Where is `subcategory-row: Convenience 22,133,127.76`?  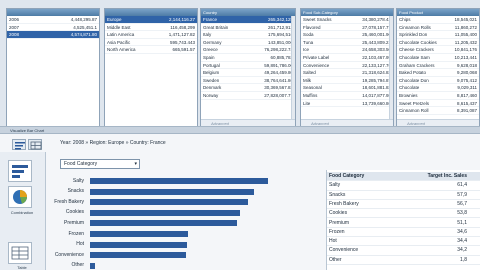 subcategory-row: Convenience 22,133,127.76 is located at coordinates (347, 66).